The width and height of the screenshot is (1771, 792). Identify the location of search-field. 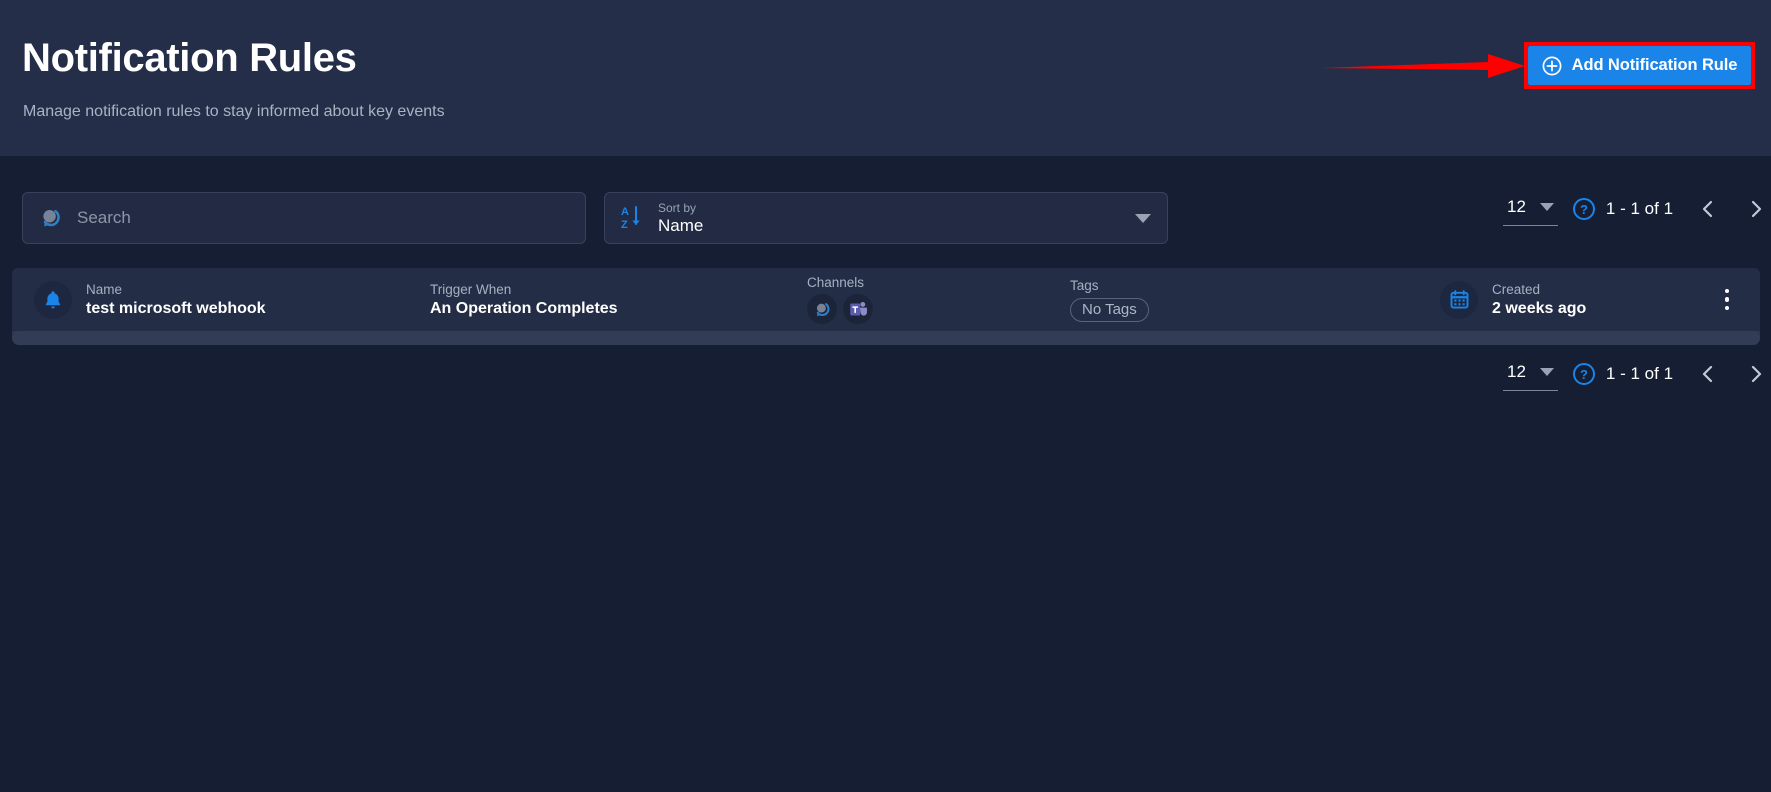
(304, 218).